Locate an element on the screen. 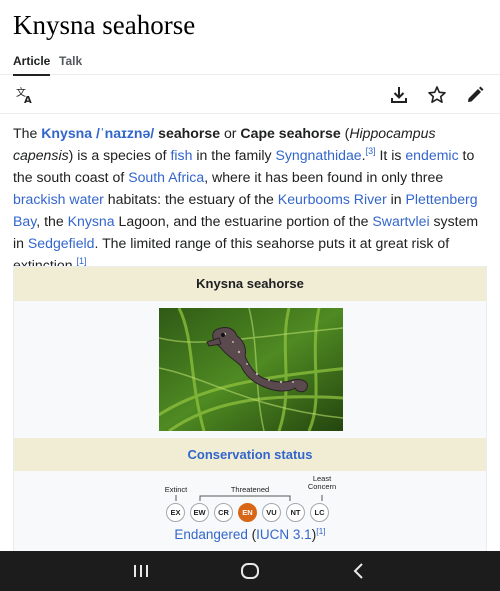 The width and height of the screenshot is (500, 591). link-brackish-water: brackish water is located at coordinates (58, 199).